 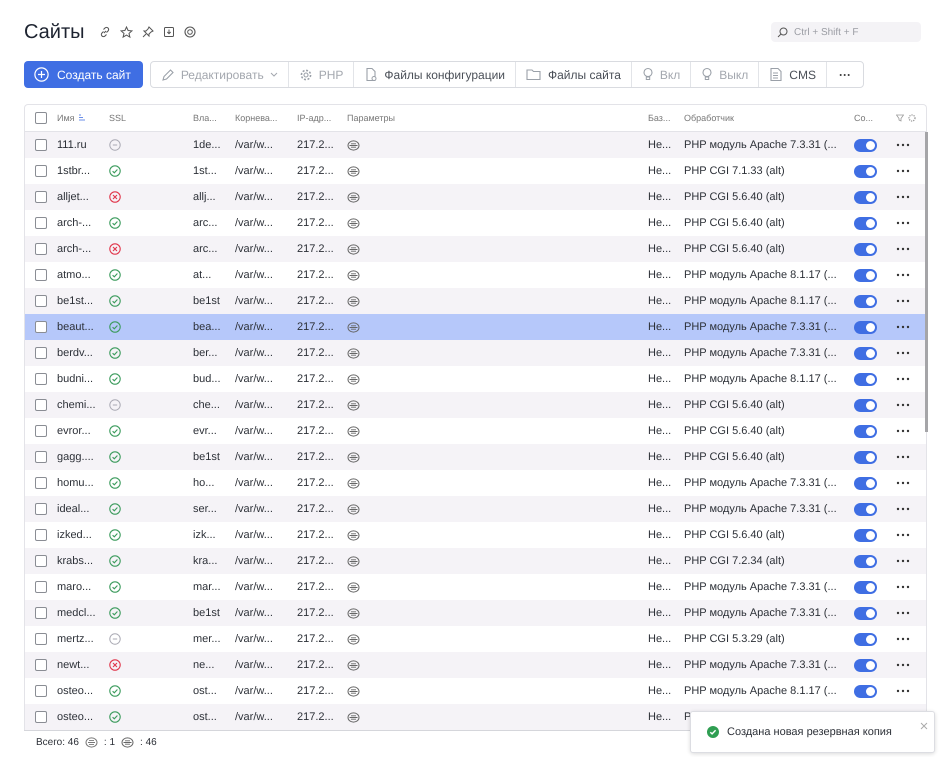 What do you see at coordinates (54, 32) in the screenshot?
I see `page-title: Сайты` at bounding box center [54, 32].